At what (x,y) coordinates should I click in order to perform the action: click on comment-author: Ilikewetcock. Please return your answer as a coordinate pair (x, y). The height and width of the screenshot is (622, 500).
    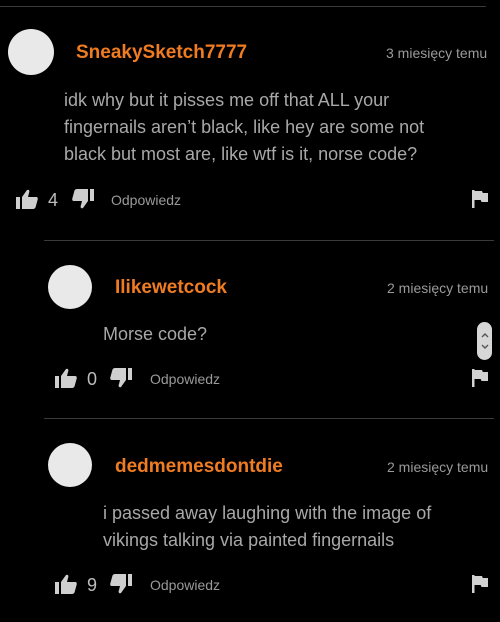
    Looking at the image, I should click on (171, 288).